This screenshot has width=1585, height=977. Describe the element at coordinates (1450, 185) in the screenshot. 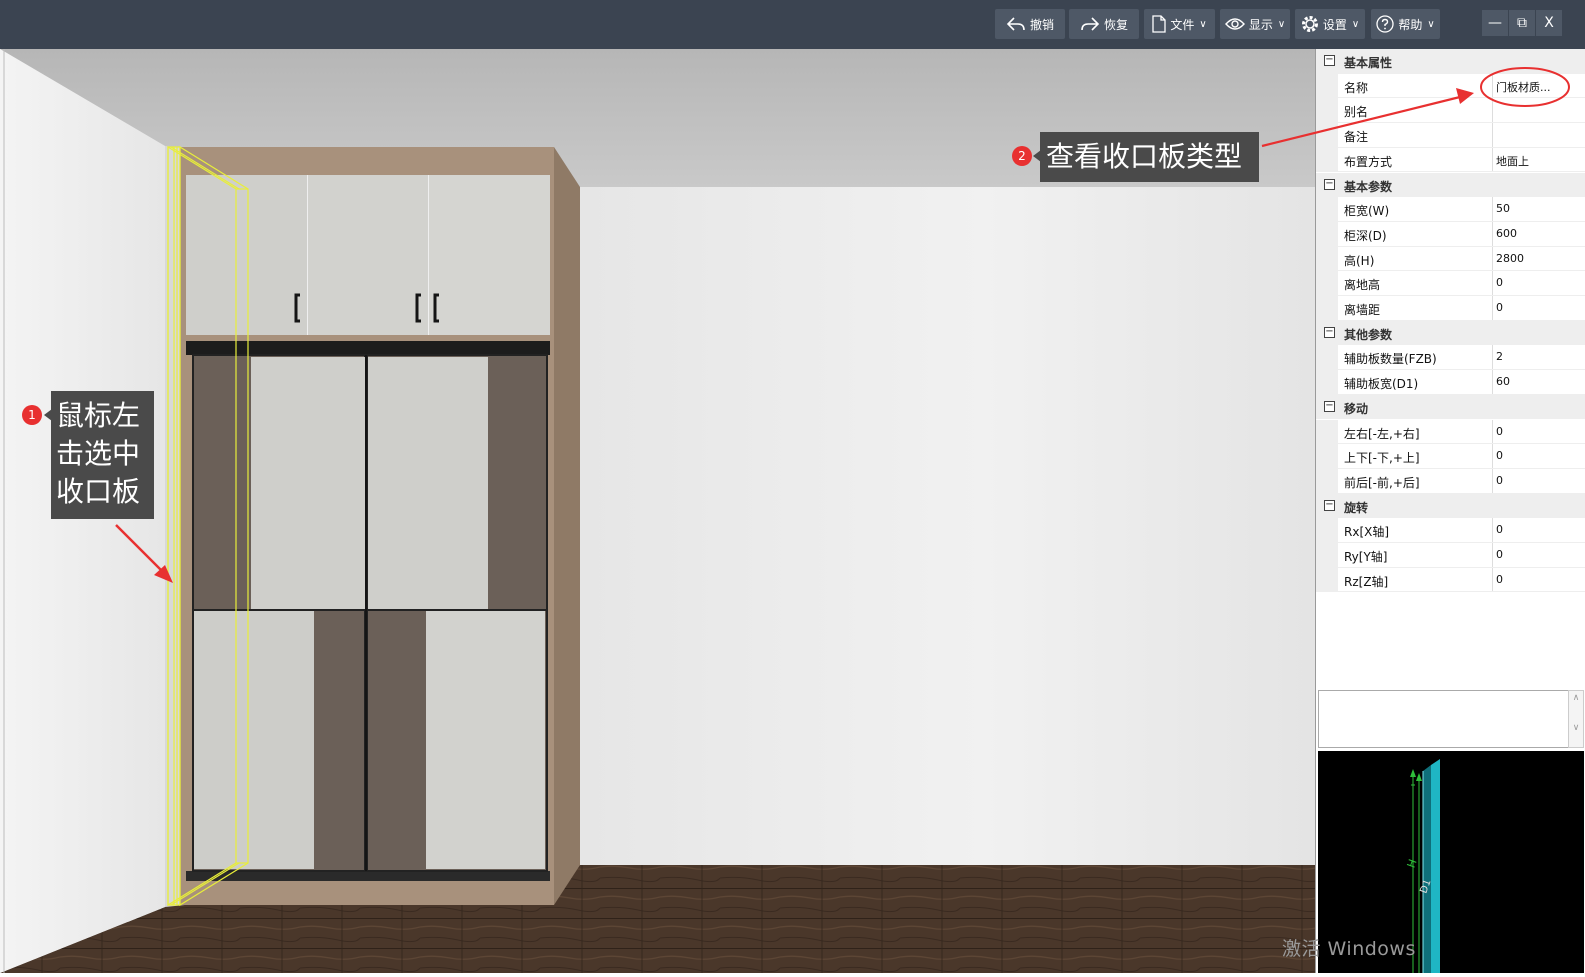

I see `property-group-header: − 基本参数` at that location.